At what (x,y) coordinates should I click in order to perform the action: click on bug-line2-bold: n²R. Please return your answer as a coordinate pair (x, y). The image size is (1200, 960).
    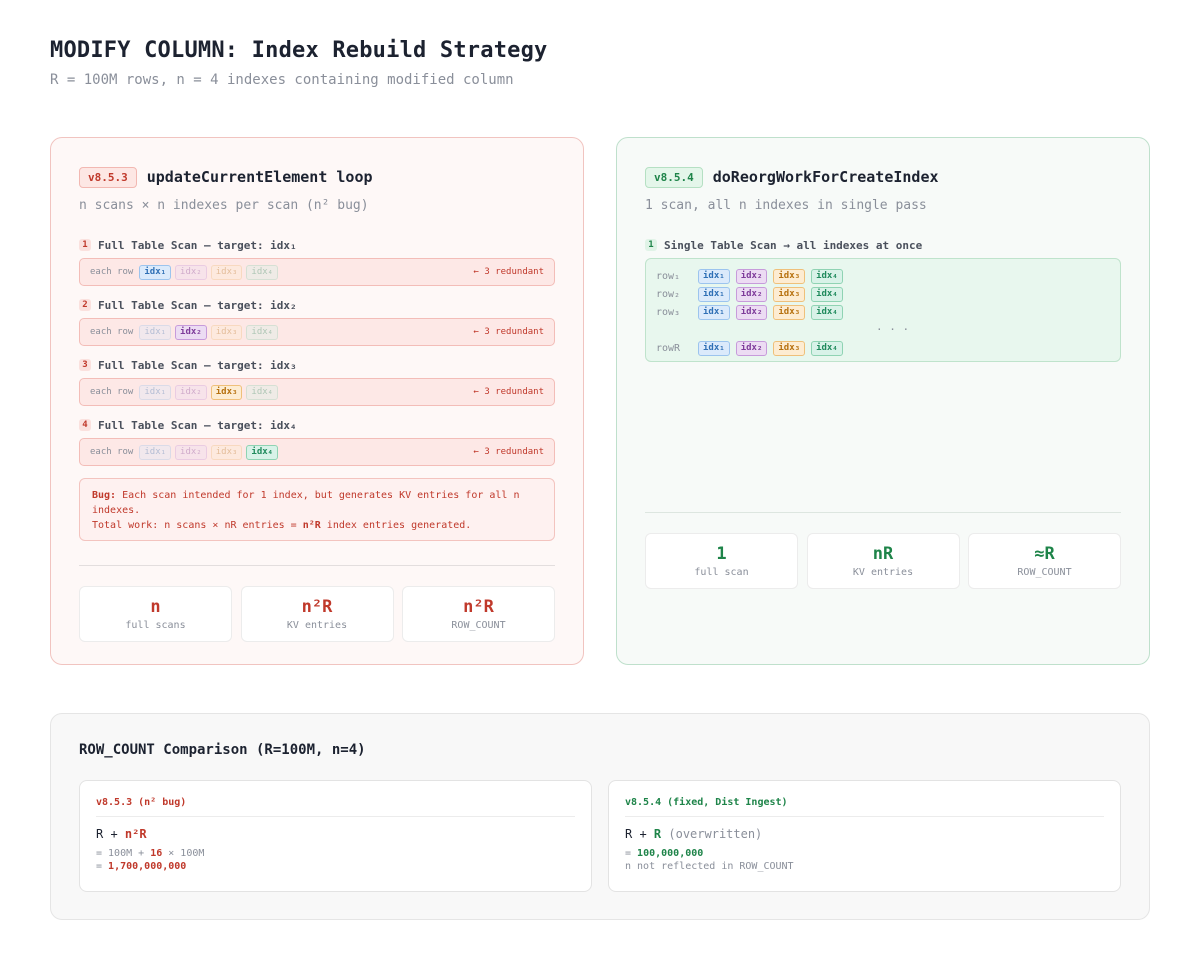
    Looking at the image, I should click on (311, 525).